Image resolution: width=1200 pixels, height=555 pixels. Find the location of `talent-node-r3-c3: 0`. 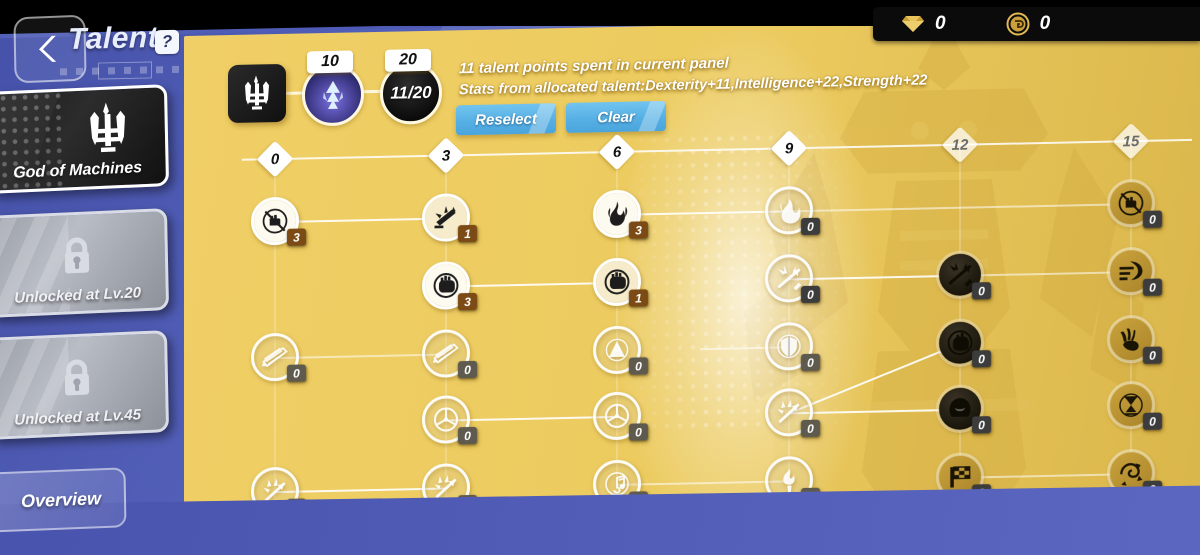

talent-node-r3-c3: 0 is located at coordinates (620, 350).